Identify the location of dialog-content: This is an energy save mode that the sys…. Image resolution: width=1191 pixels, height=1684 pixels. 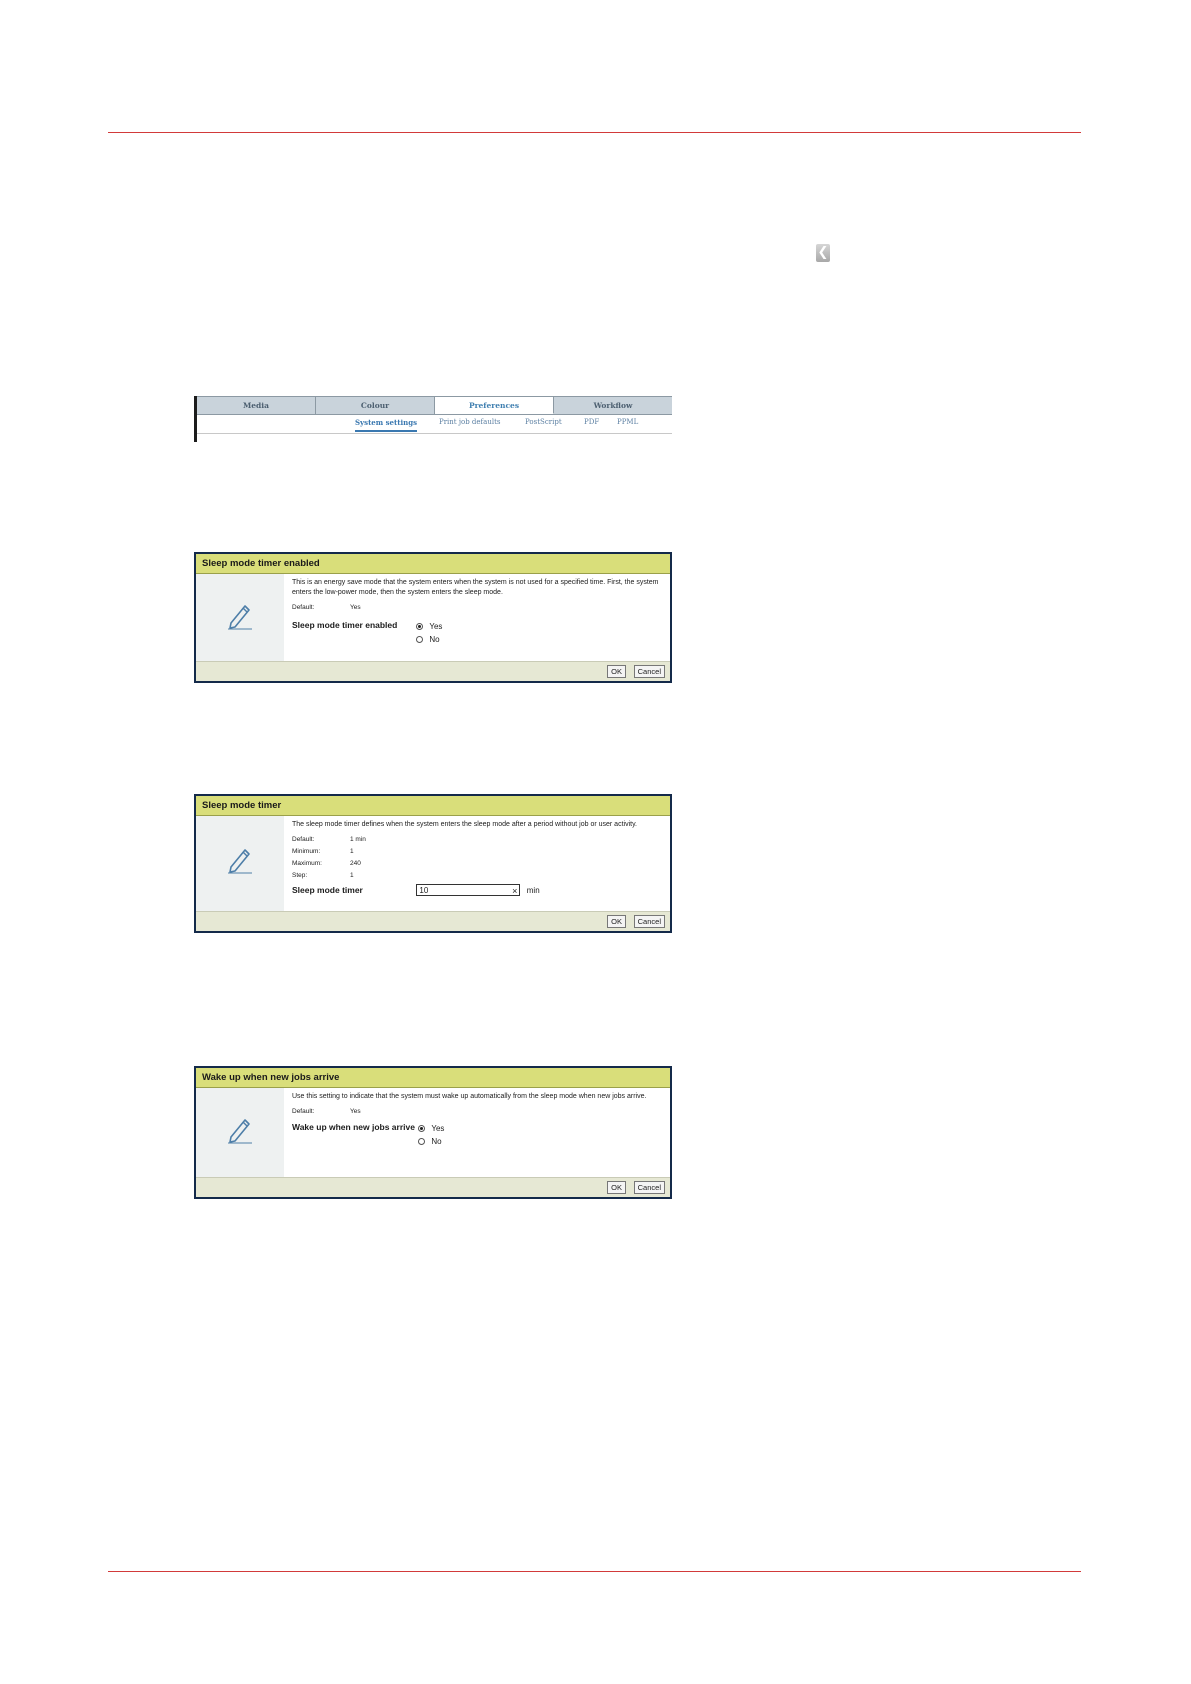
(478, 612).